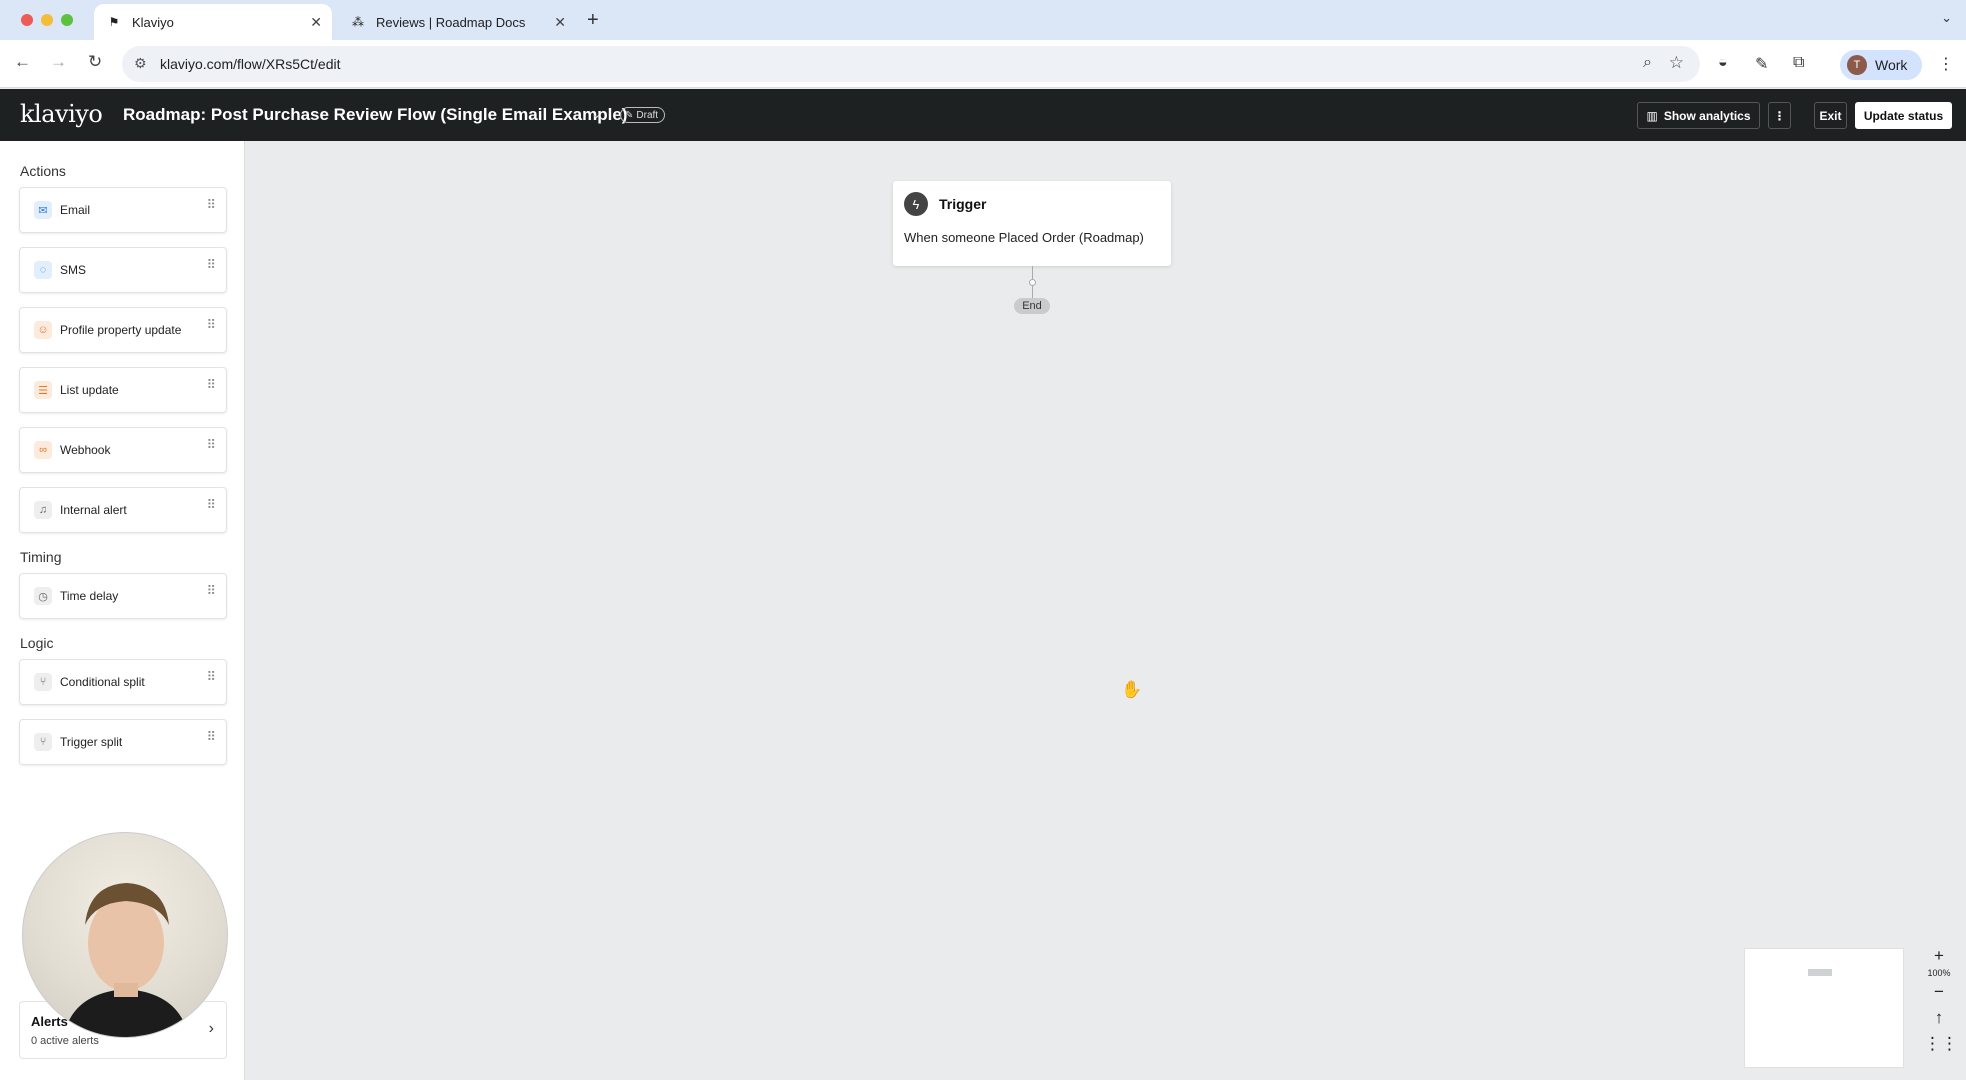  I want to click on webcam-overlay, so click(125, 935).